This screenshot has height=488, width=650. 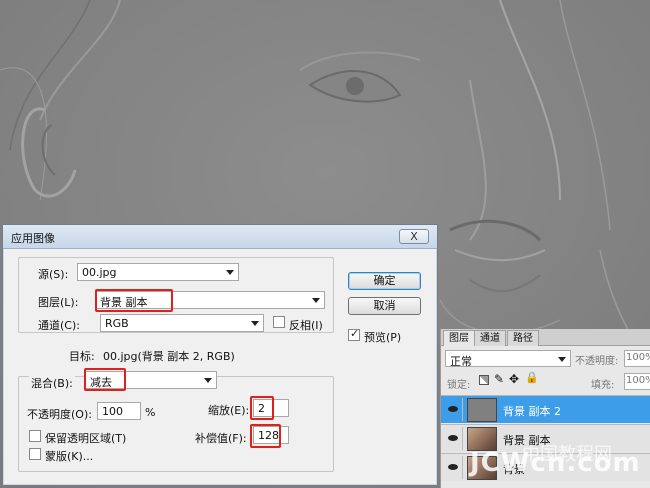 What do you see at coordinates (484, 380) in the screenshot?
I see `lock-transparent-icon` at bounding box center [484, 380].